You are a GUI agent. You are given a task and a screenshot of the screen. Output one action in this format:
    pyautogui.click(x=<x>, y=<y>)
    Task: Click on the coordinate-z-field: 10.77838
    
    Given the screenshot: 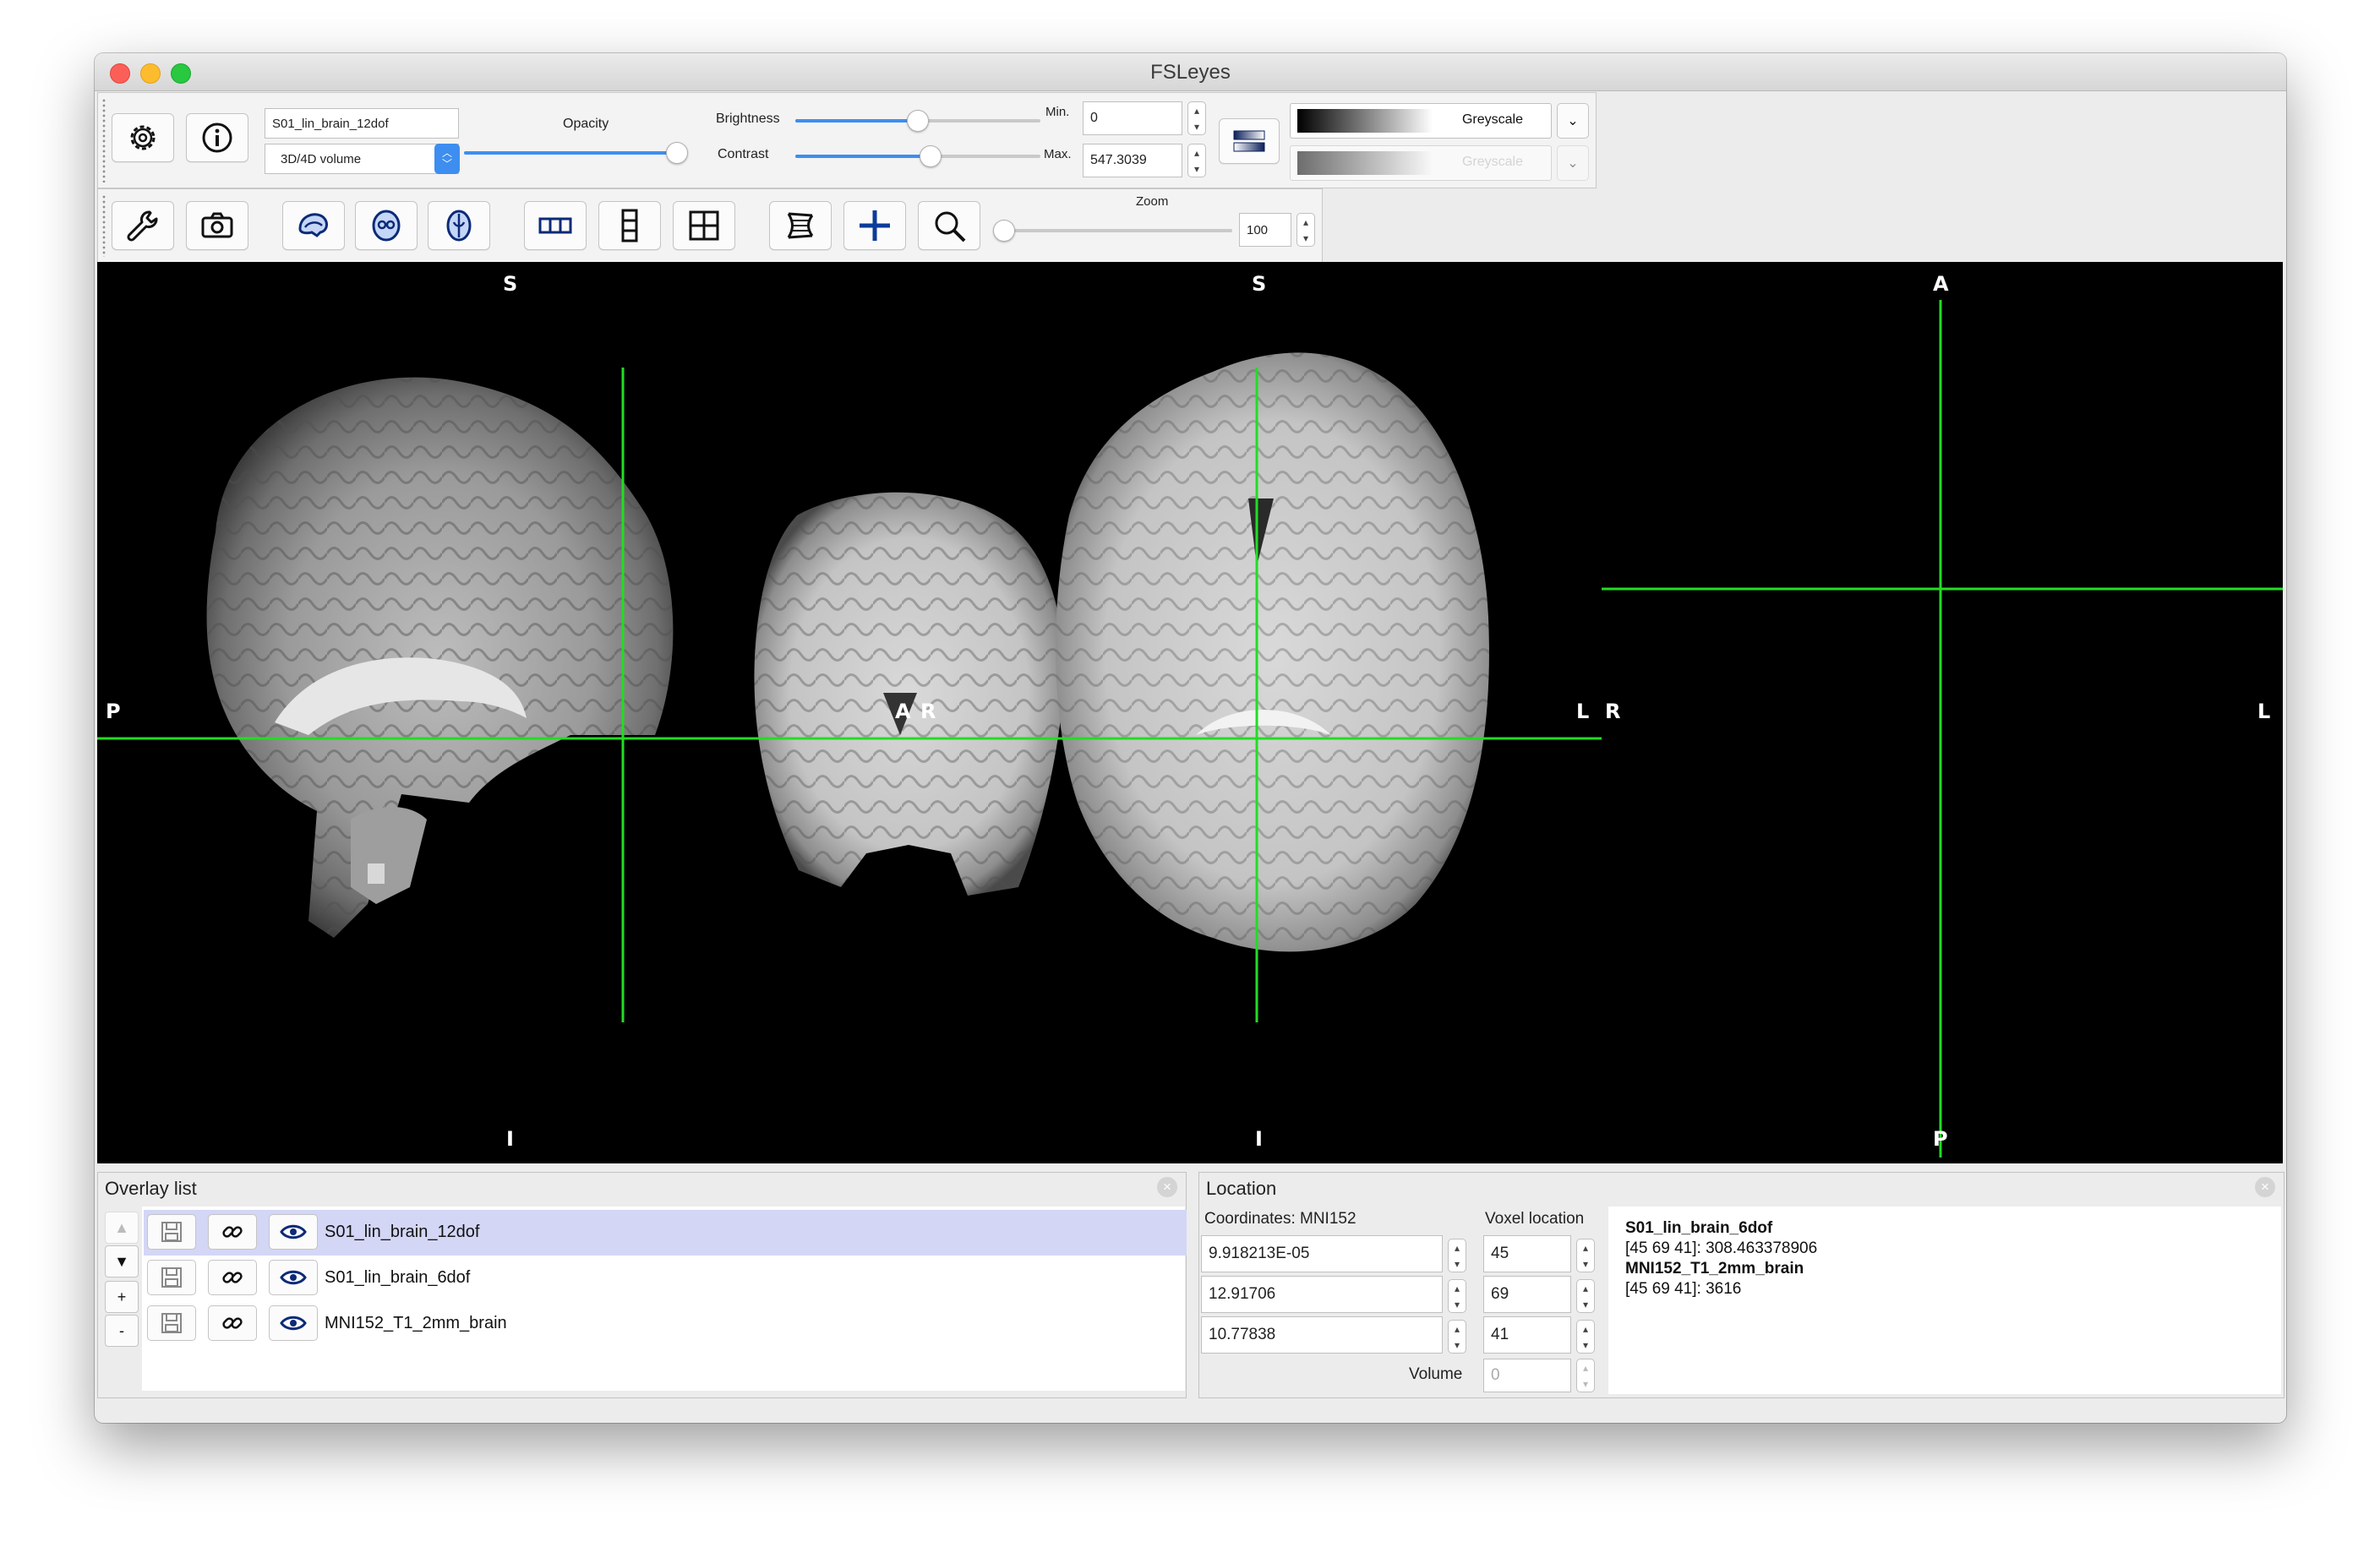 What is the action you would take?
    pyautogui.click(x=1322, y=1335)
    